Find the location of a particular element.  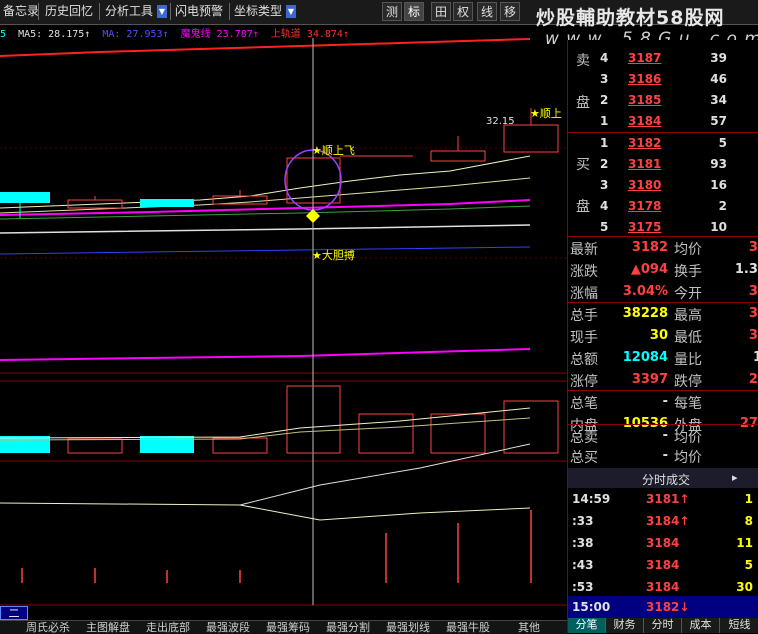

quote-label: 今开 is located at coordinates (688, 294).